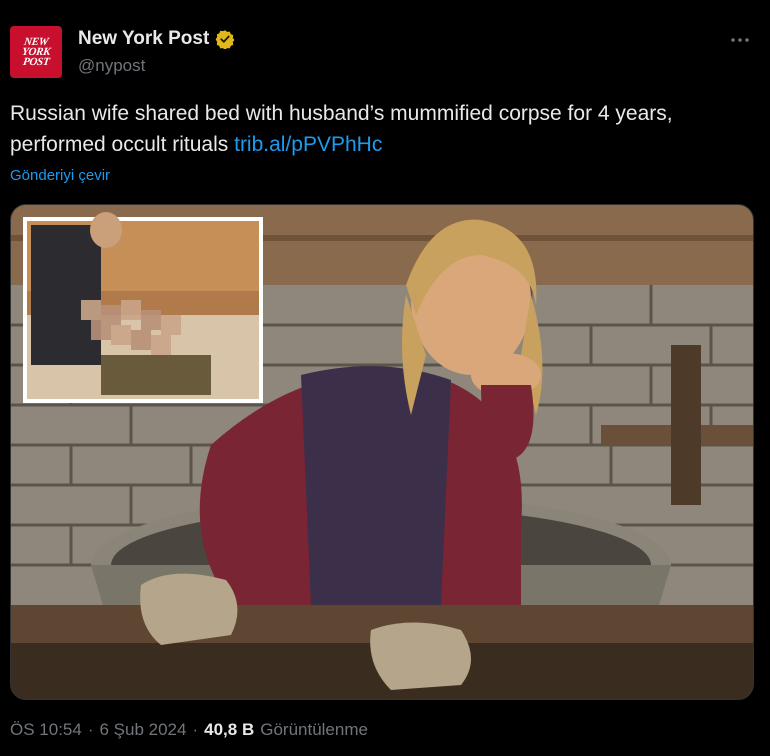 This screenshot has height=756, width=770. I want to click on post-link: trib.al/pPVPhHc, so click(308, 144).